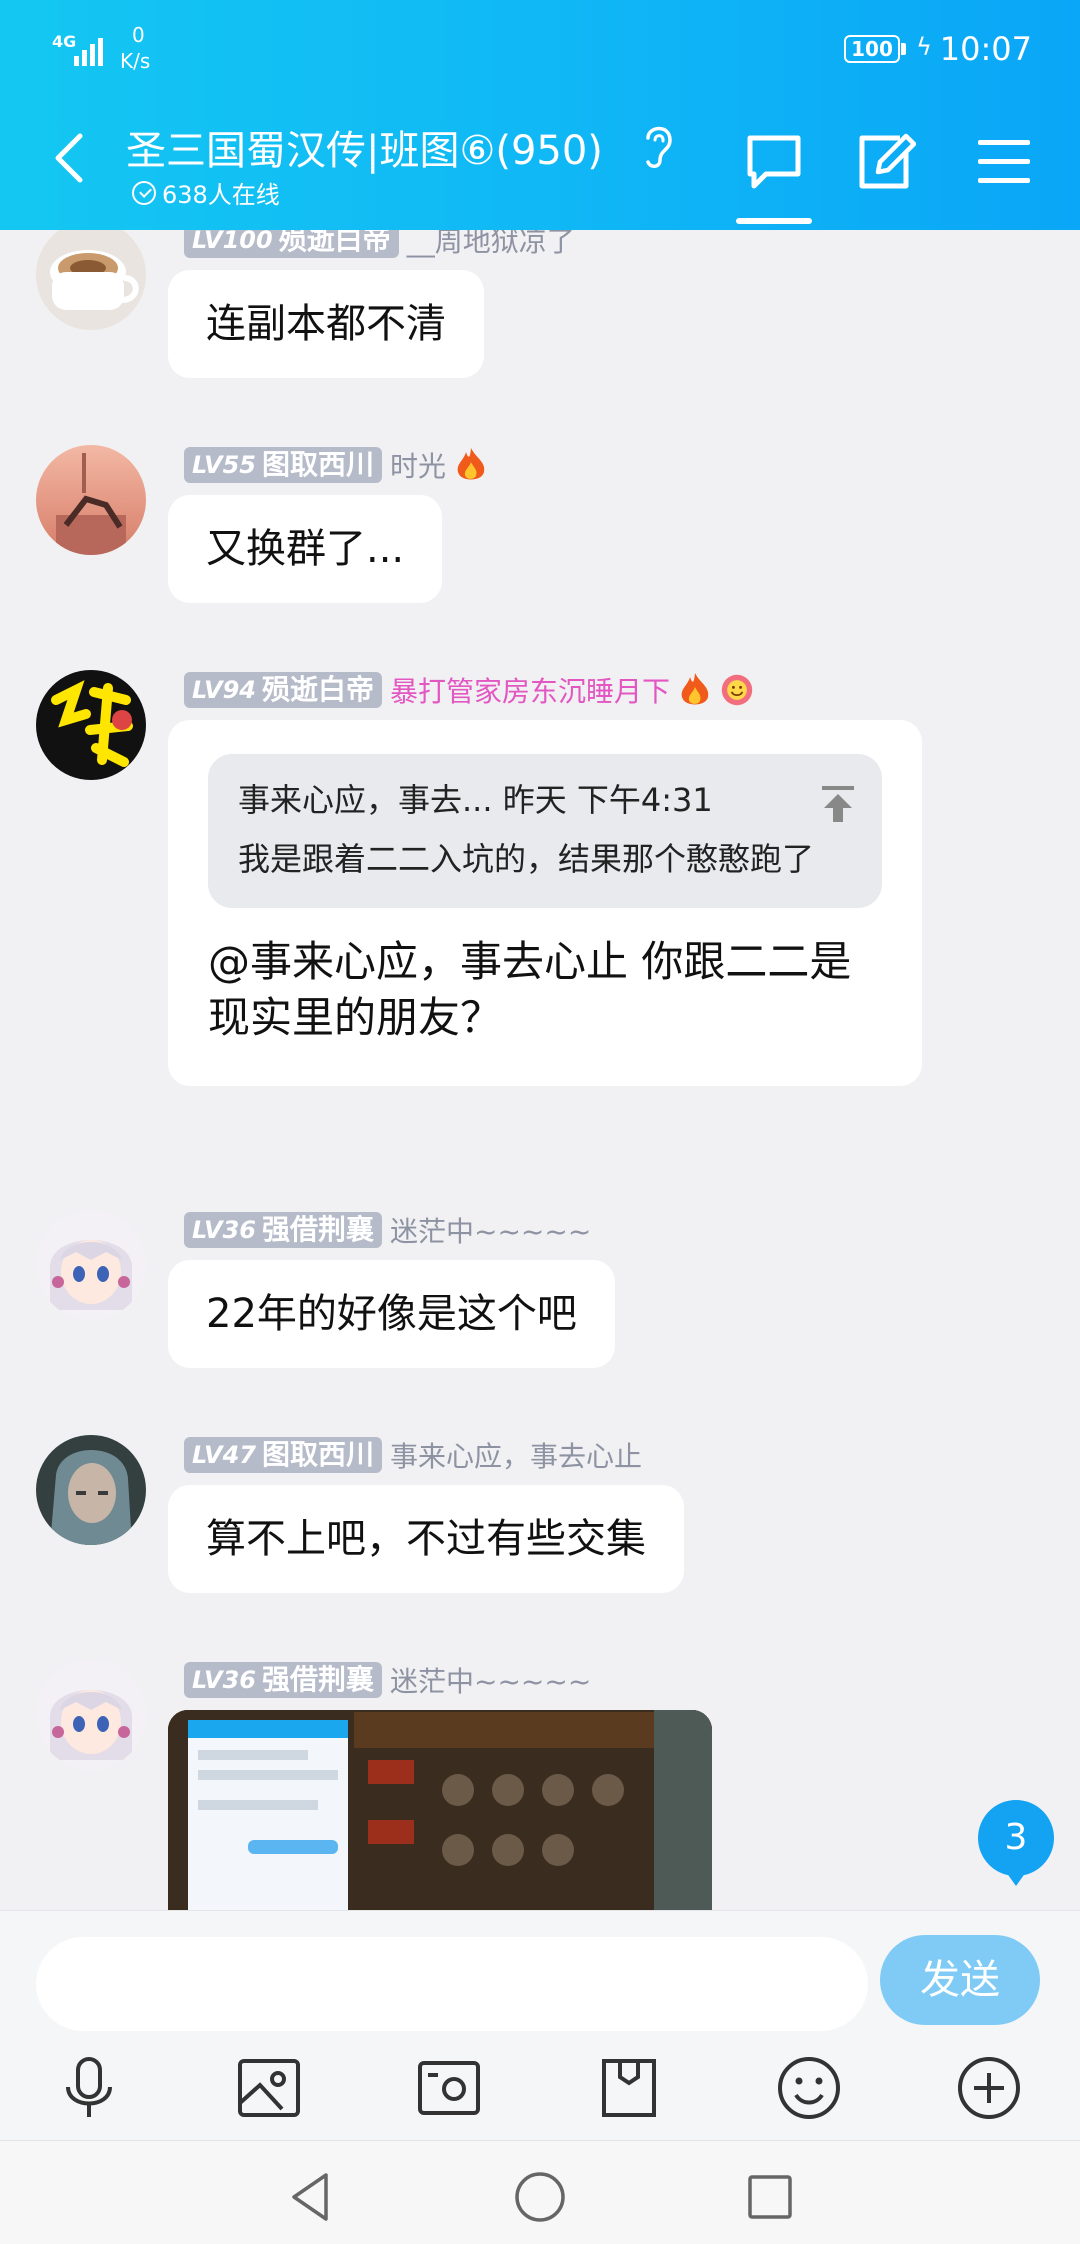  I want to click on game-screenshot-thumbnail, so click(440, 1810).